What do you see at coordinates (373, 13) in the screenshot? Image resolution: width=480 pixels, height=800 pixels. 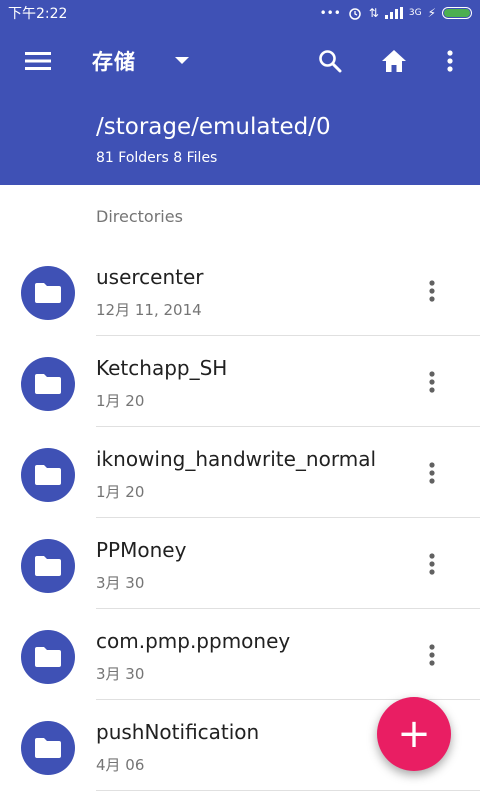 I see `data-arrows-icon: ⇅` at bounding box center [373, 13].